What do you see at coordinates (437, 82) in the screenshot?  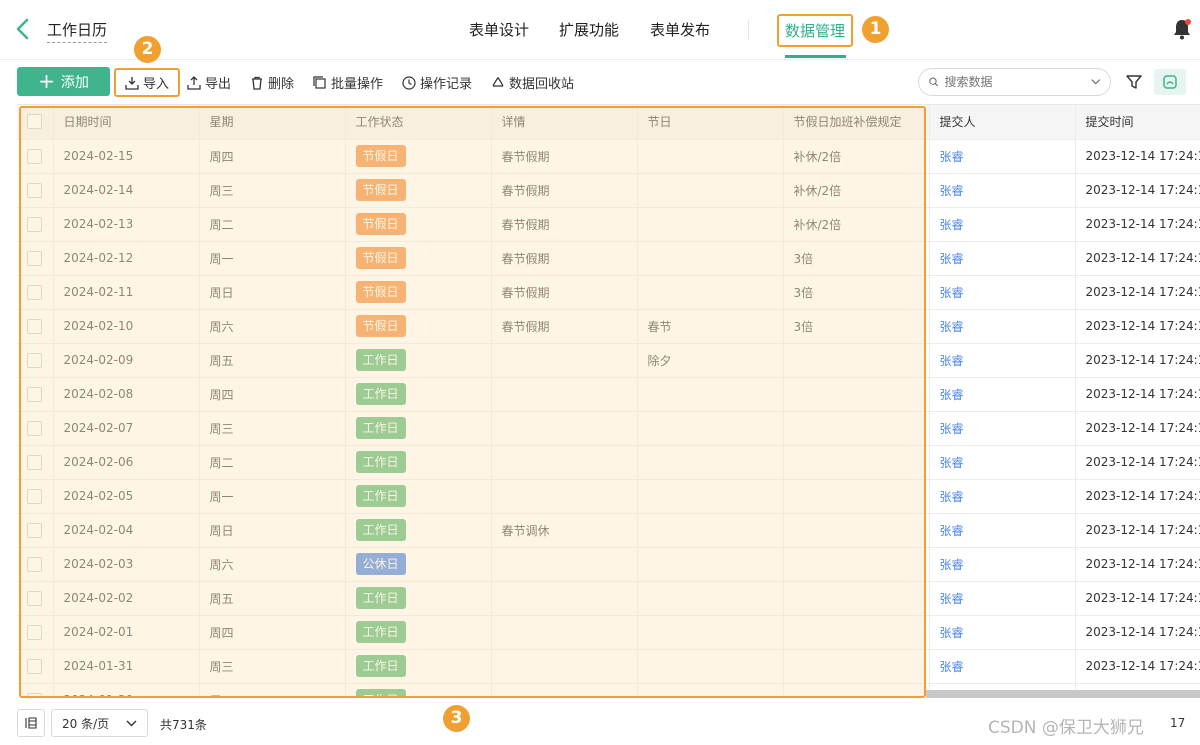 I see `operation-log-button: 操作记录` at bounding box center [437, 82].